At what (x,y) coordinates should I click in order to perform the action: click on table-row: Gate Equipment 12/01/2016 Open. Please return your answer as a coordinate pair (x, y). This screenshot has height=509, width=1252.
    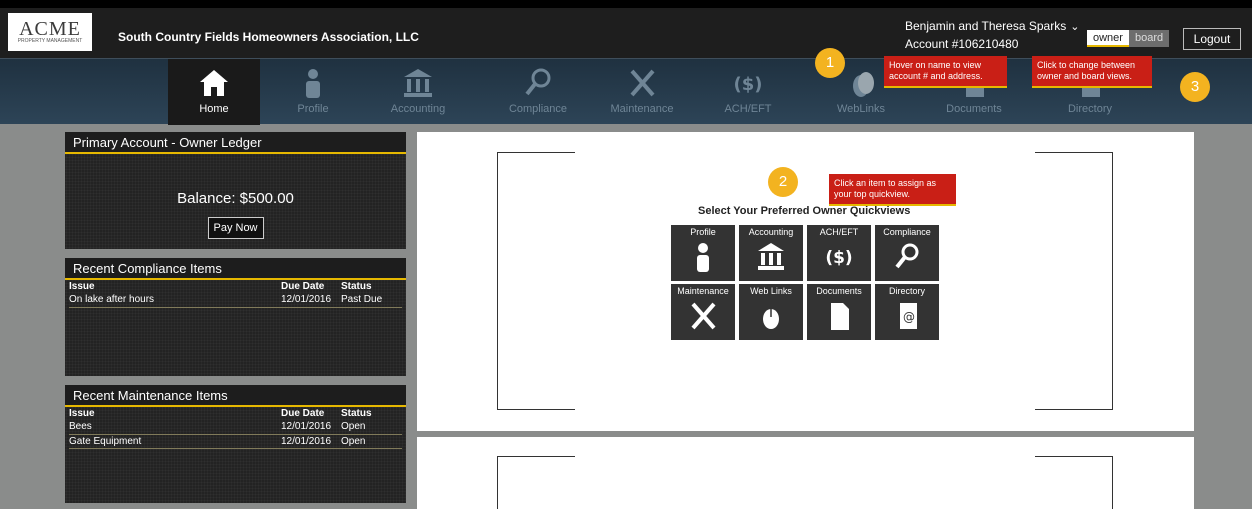
    Looking at the image, I should click on (235, 441).